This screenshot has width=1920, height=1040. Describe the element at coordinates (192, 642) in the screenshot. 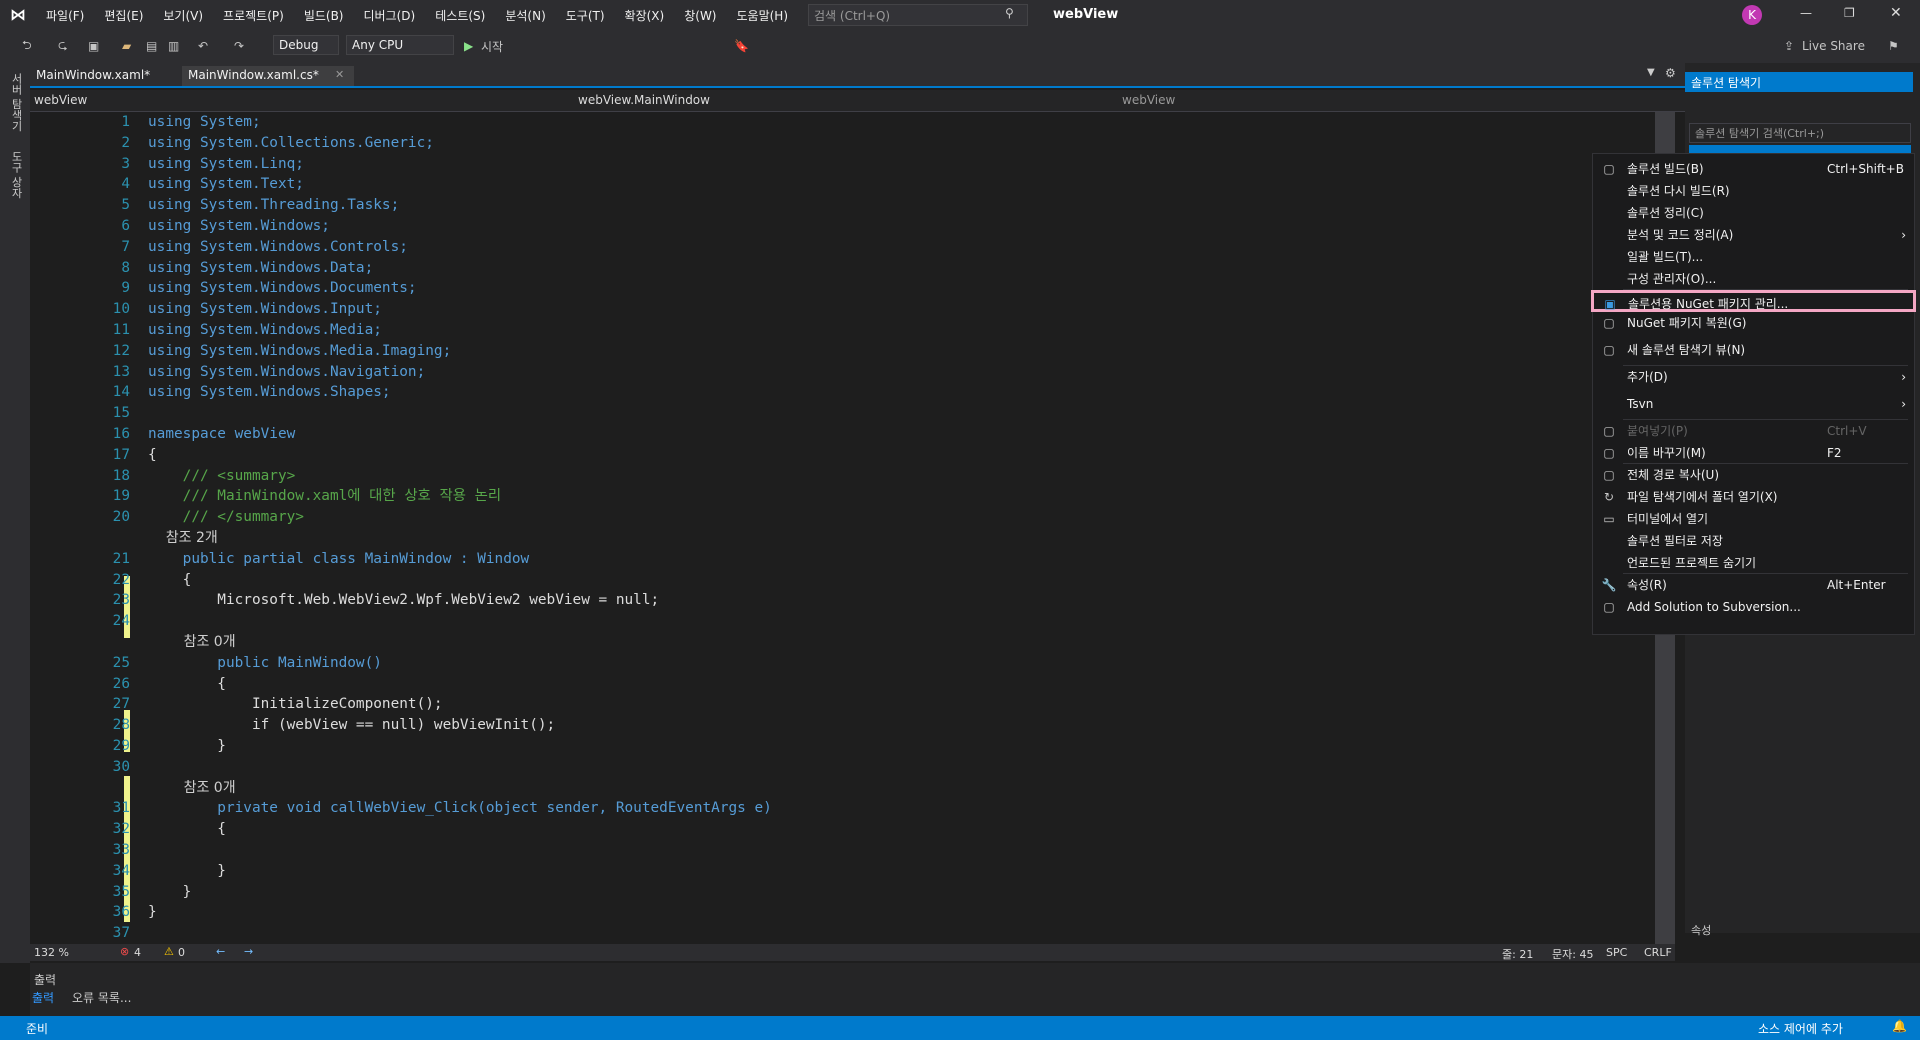

I see `code-text: 참조 0개` at that location.